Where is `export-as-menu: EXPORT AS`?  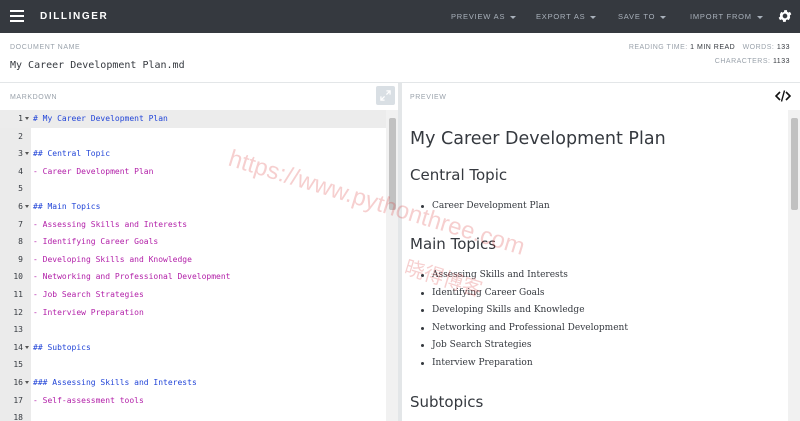 export-as-menu: EXPORT AS is located at coordinates (566, 16).